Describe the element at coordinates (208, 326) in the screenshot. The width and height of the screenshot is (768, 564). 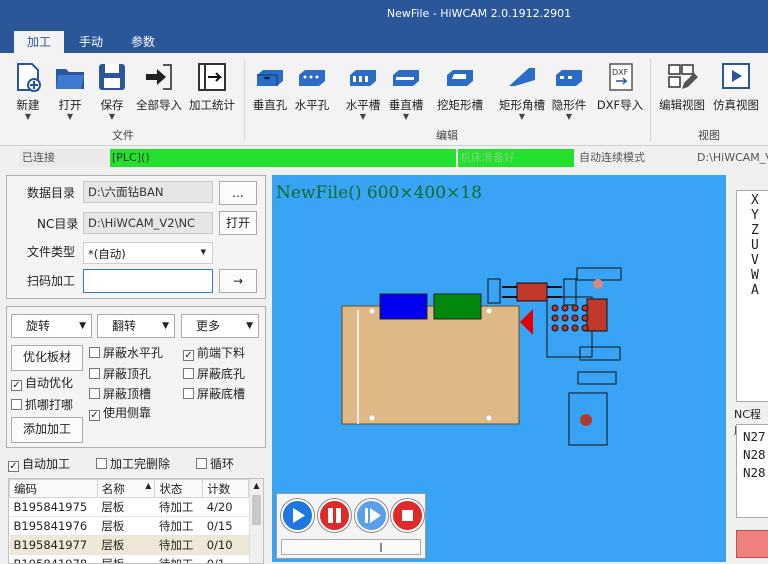
I see `more-label: 更多` at that location.